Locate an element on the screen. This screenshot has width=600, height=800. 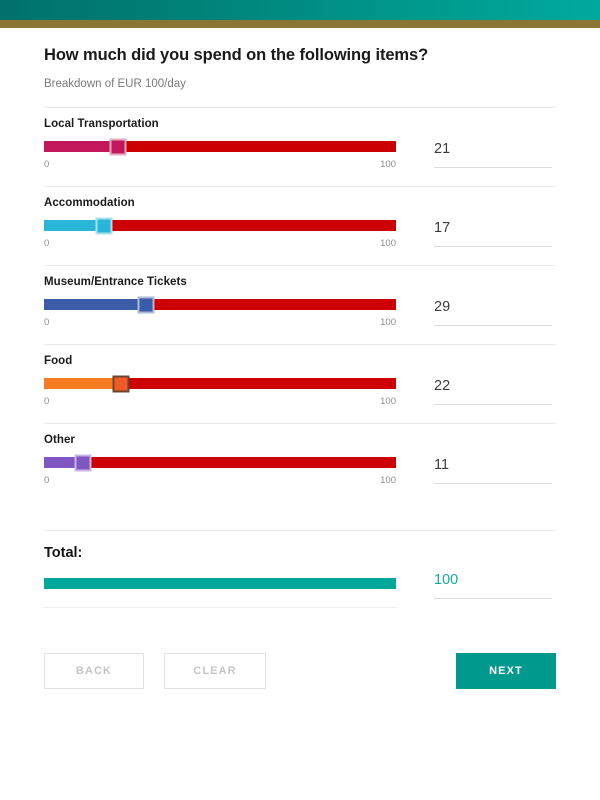
value-text: 29 is located at coordinates (442, 307).